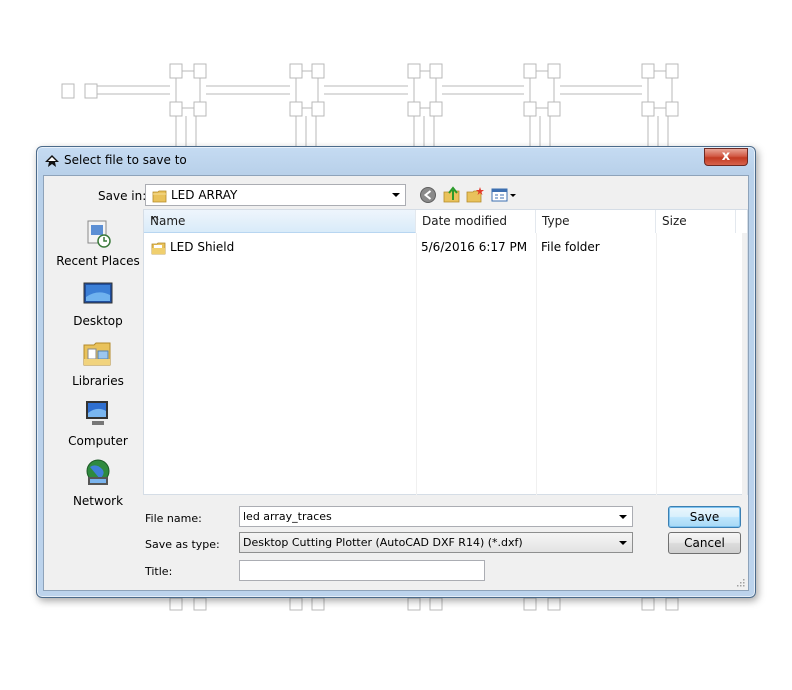  Describe the element at coordinates (98, 501) in the screenshot. I see `place-label: Network` at that location.